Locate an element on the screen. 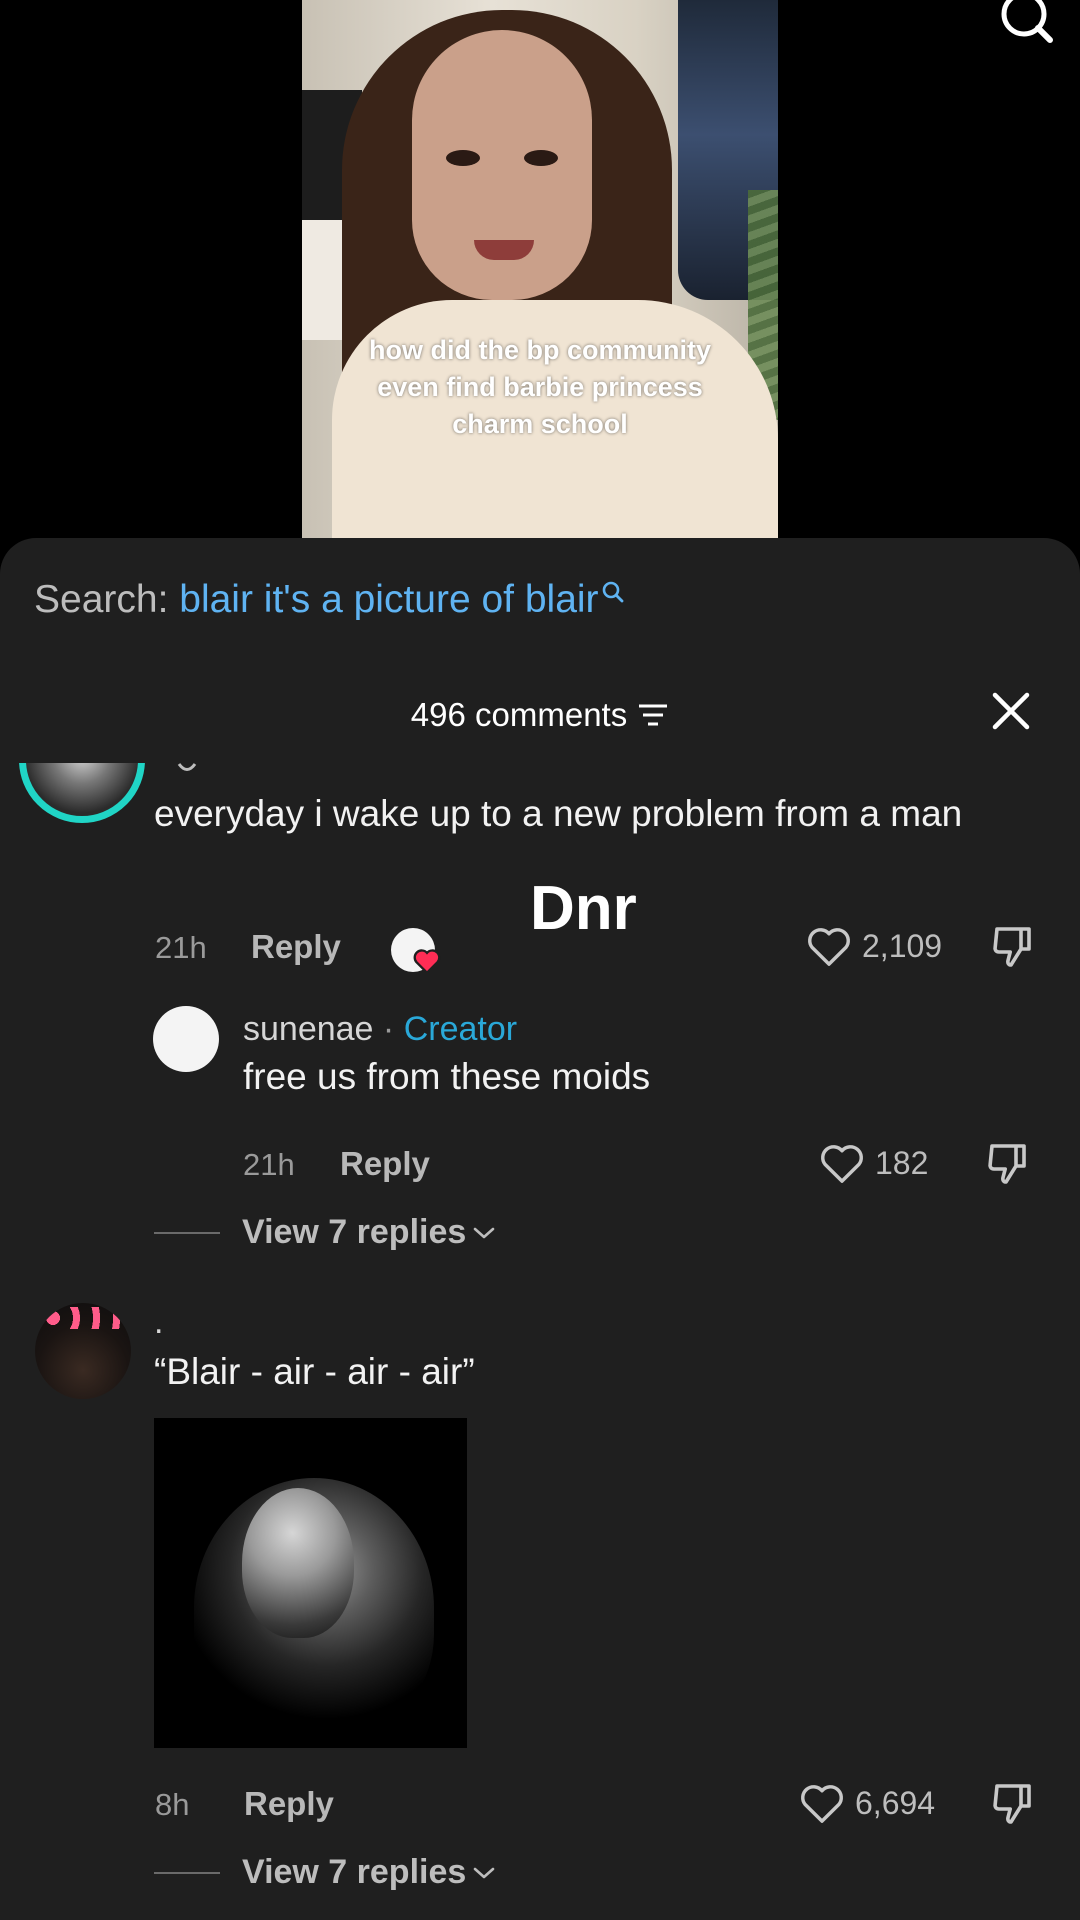  creator-avatar is located at coordinates (186, 1039).